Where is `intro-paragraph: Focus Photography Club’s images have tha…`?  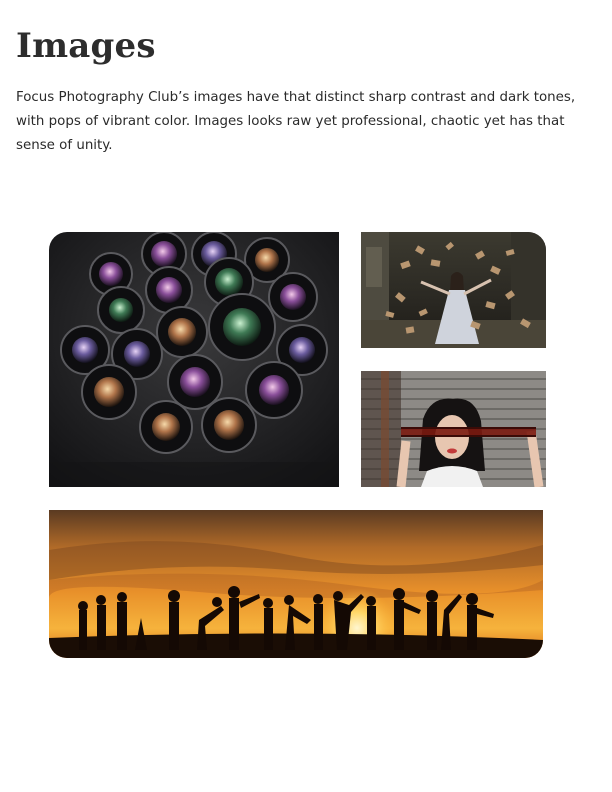
intro-paragraph: Focus Photography Club’s images have tha… is located at coordinates (296, 121).